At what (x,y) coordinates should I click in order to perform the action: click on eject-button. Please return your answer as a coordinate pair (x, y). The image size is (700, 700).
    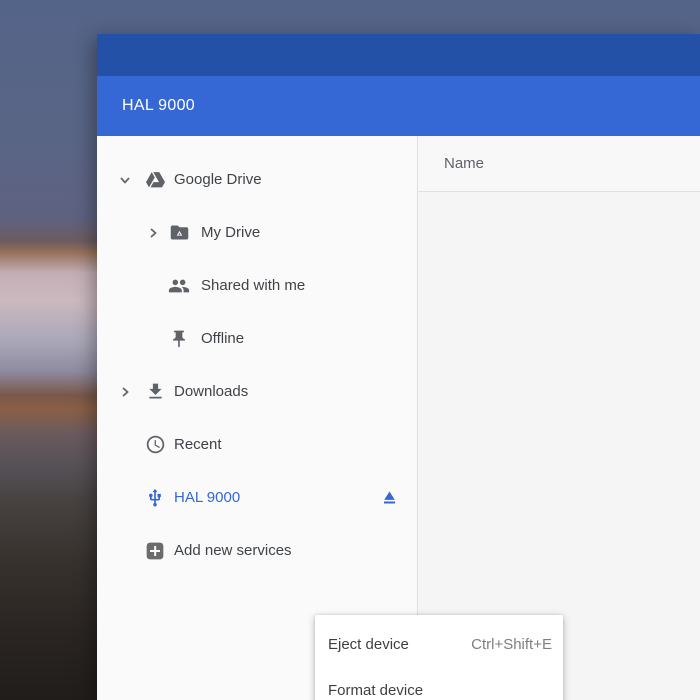
    Looking at the image, I should click on (389, 498).